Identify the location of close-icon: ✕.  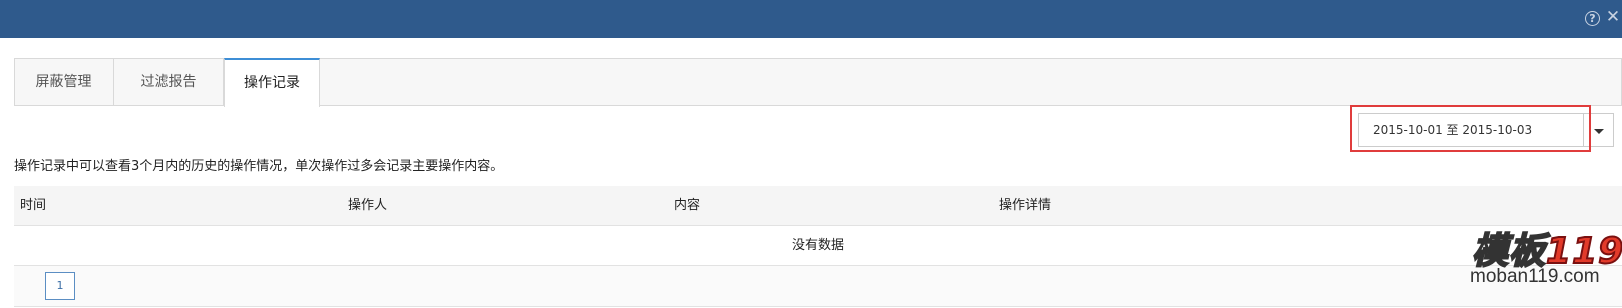
(1613, 17).